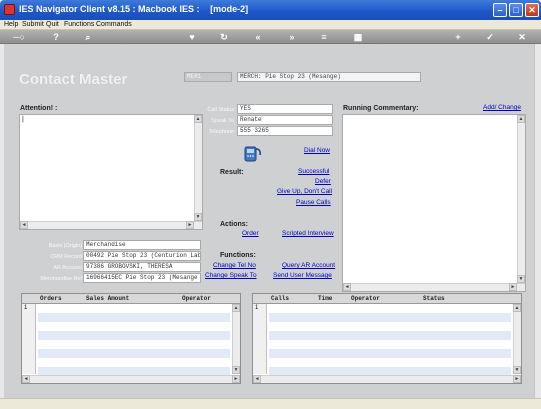 The image size is (541, 409). I want to click on result-give-up-link: Give Up, Don't Call, so click(304, 191).